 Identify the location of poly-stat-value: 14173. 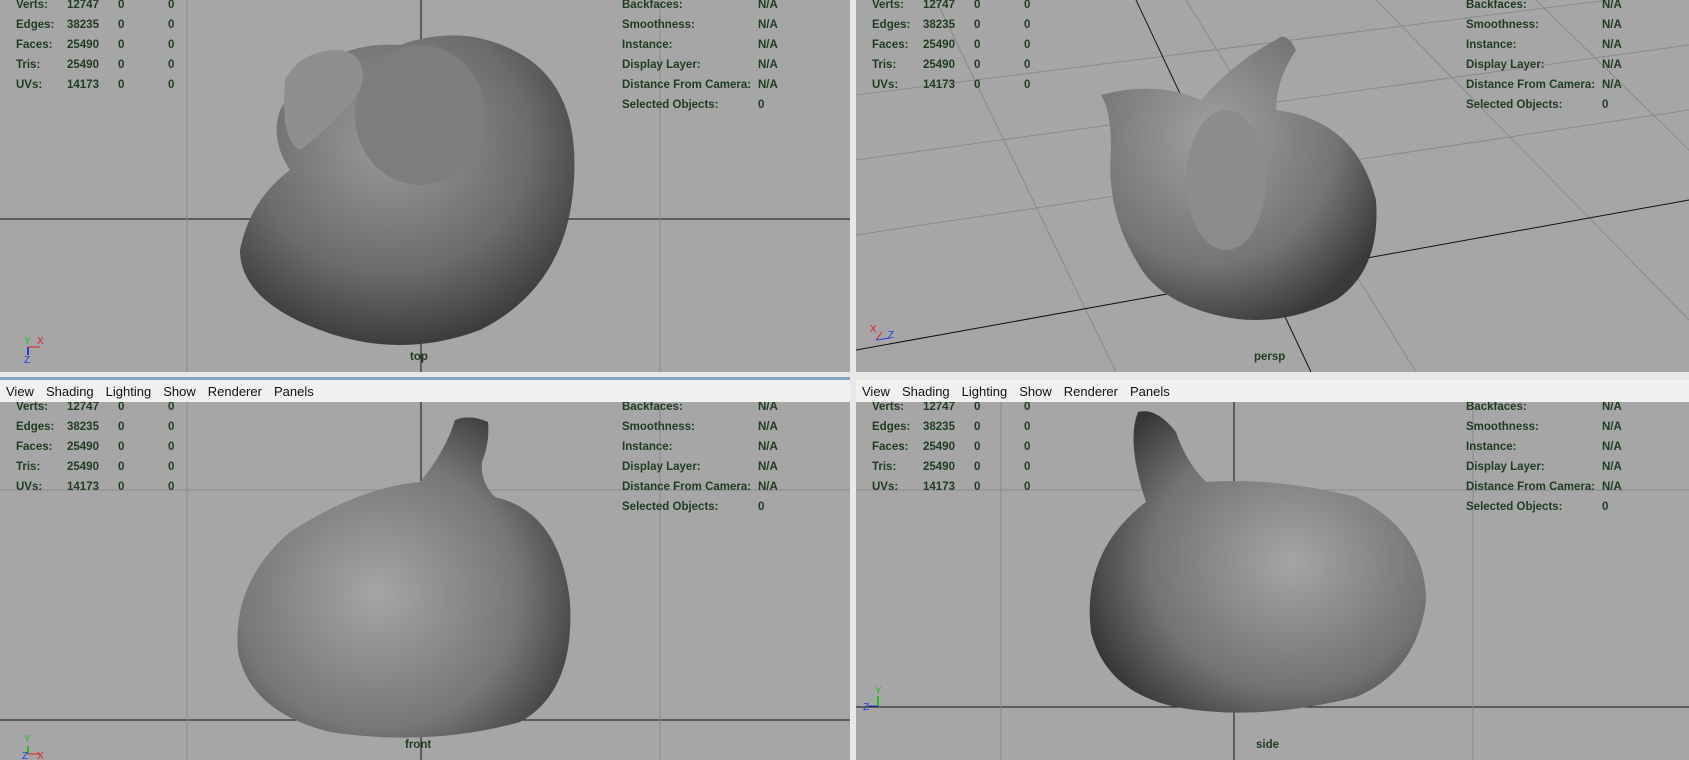
(939, 487).